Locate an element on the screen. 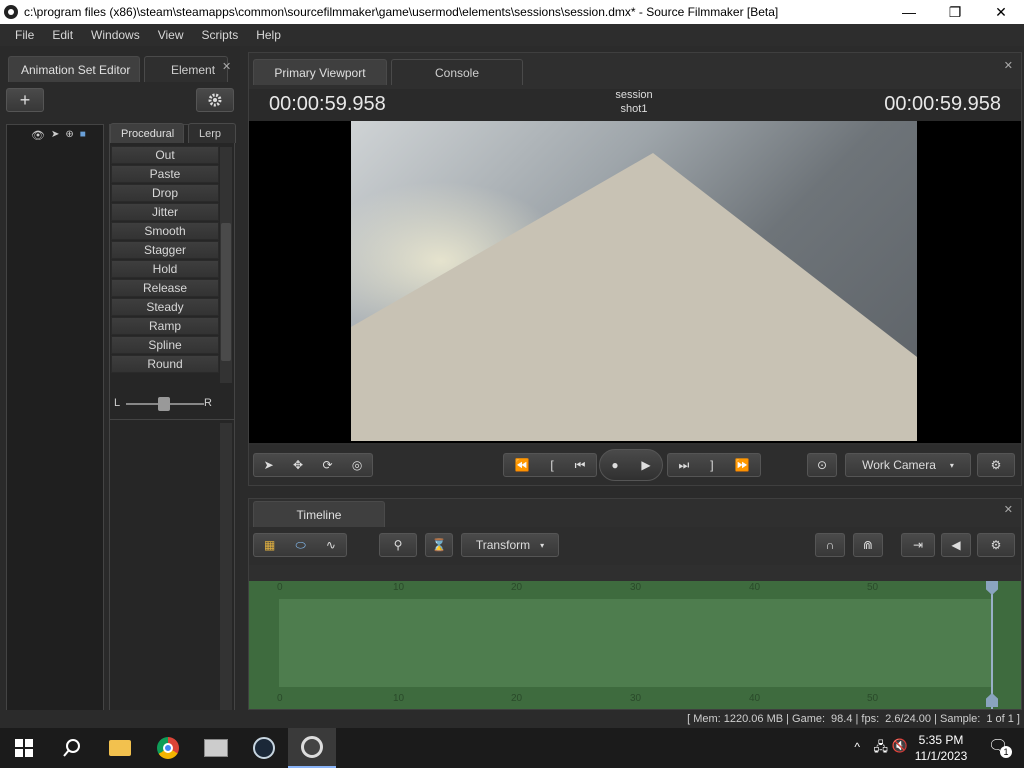 This screenshot has height=768, width=1024. timeline-close-icon: ✕ is located at coordinates (1008, 509).